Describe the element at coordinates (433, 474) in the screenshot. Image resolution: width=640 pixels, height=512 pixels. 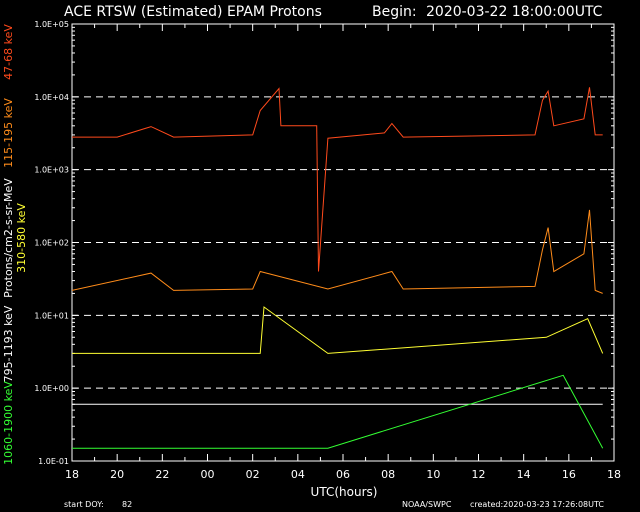
I see `x-tick-label-8: 10` at that location.